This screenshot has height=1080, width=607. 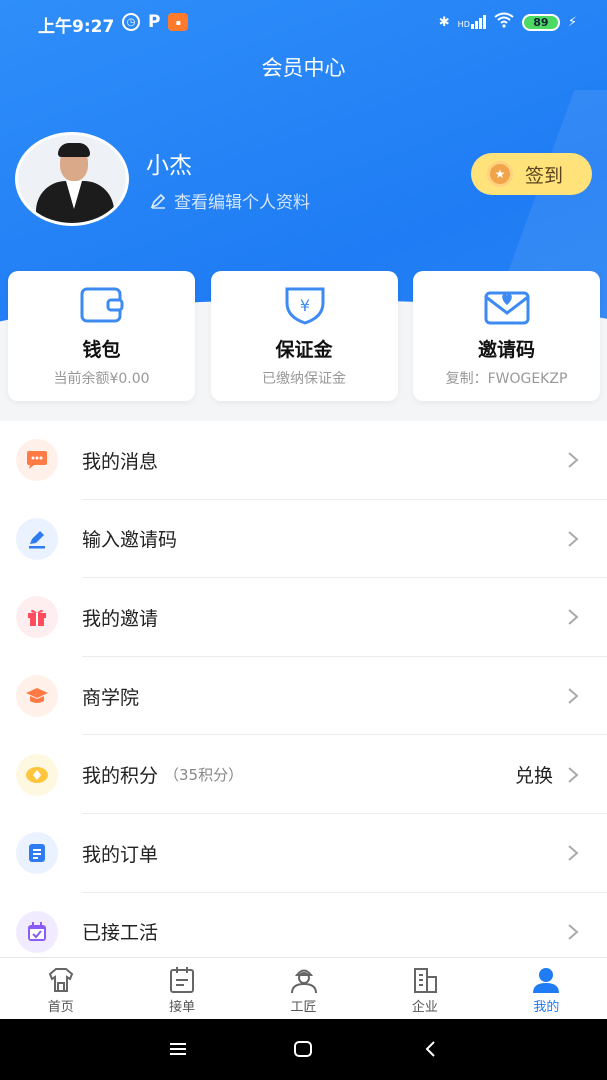 What do you see at coordinates (303, 1007) in the screenshot?
I see `tab-label: 工匠` at bounding box center [303, 1007].